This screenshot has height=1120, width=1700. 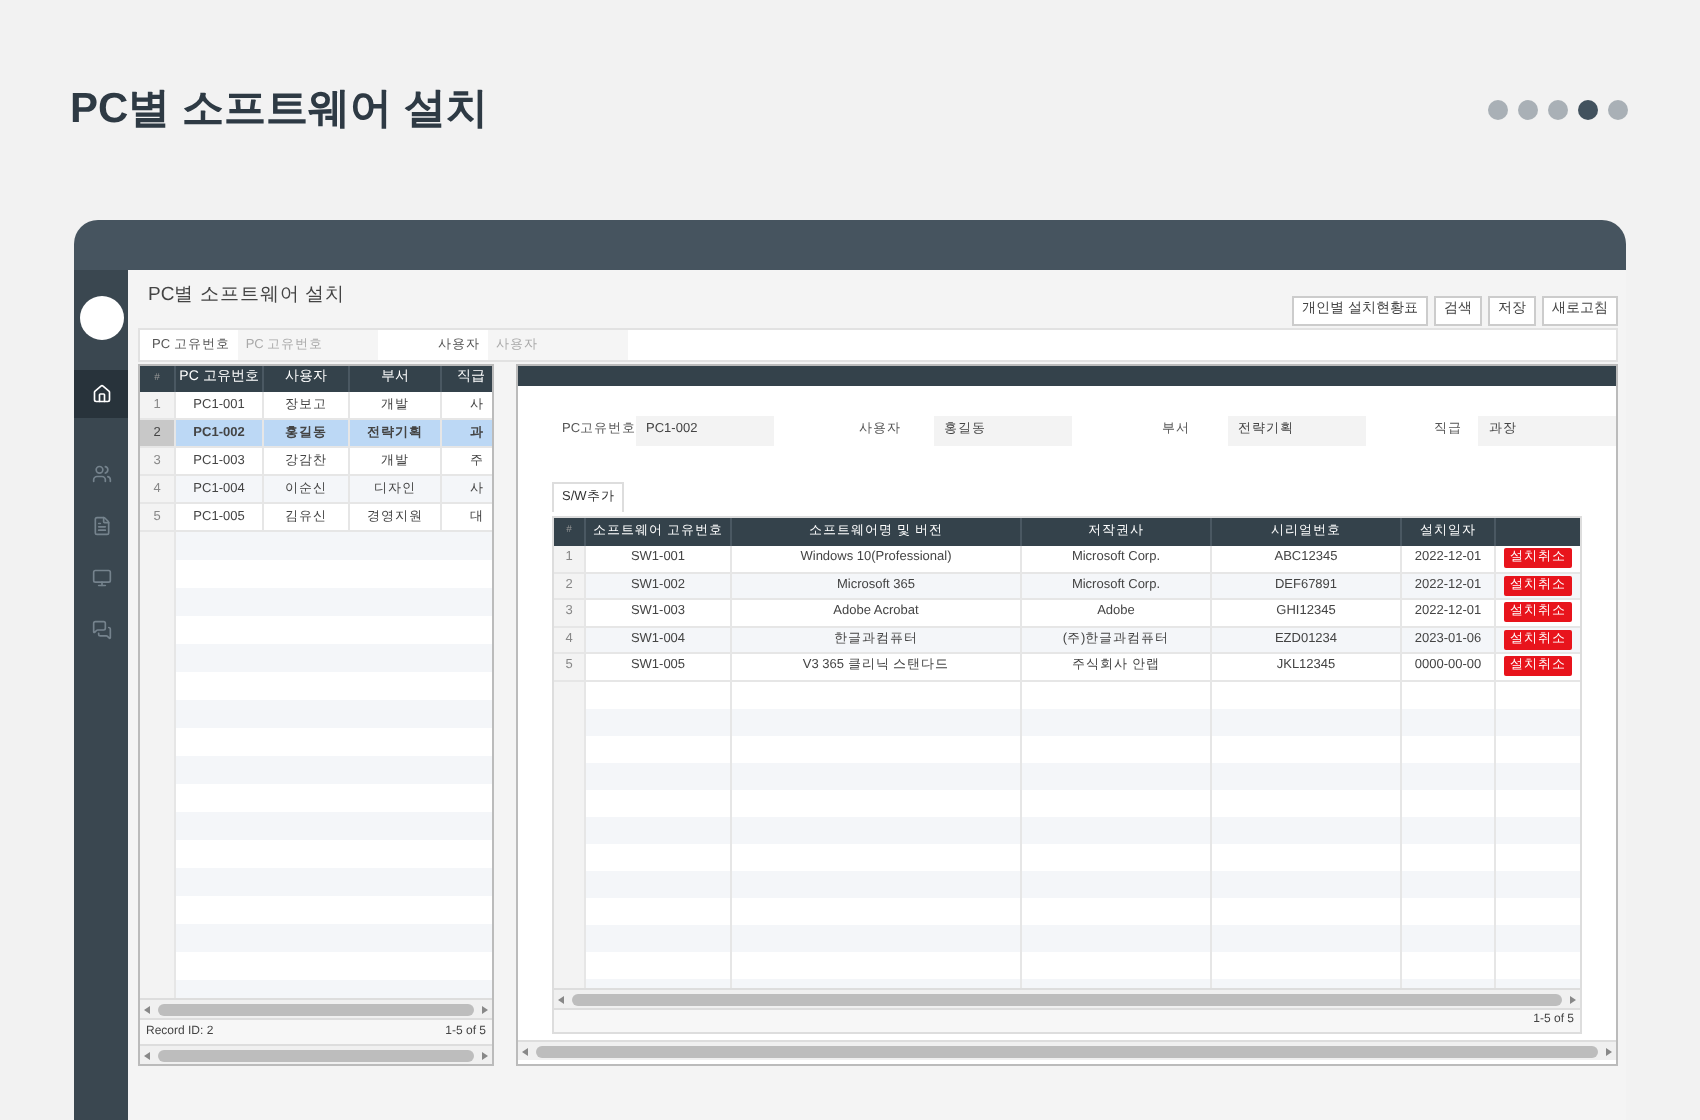 I want to click on home-icon, so click(x=101, y=394).